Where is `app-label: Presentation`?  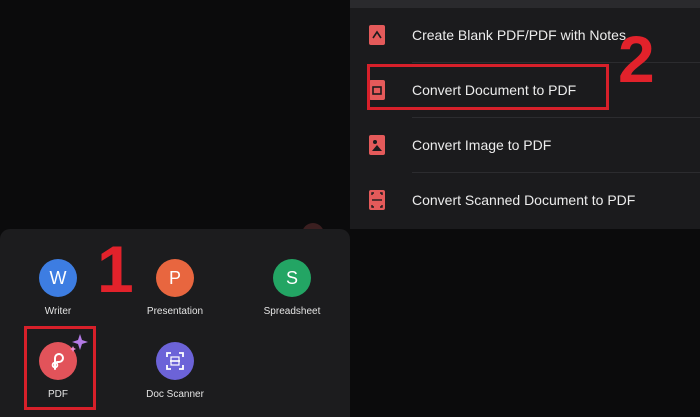
app-label: Presentation is located at coordinates (175, 311).